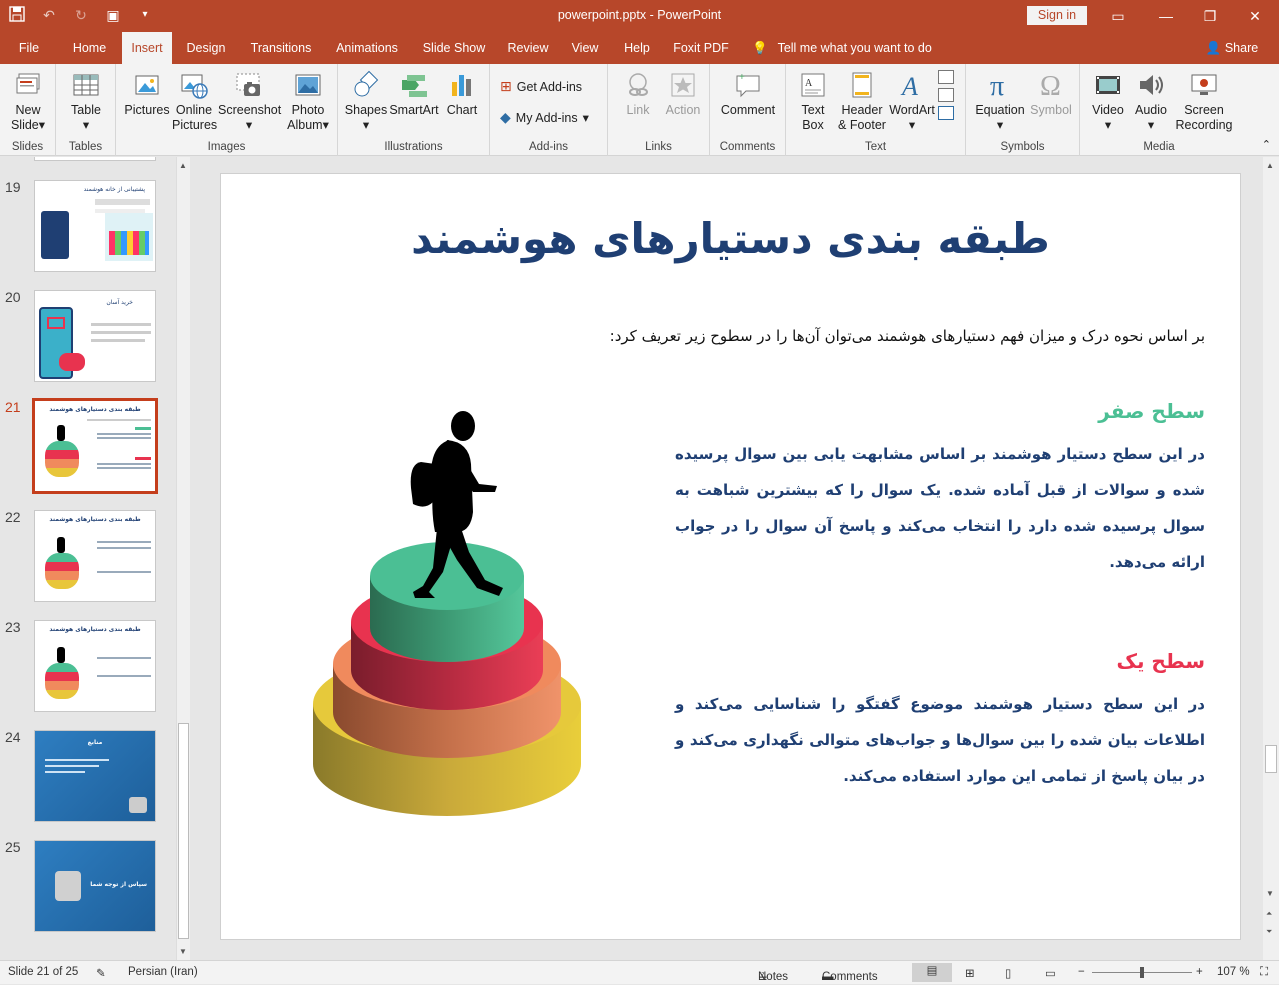  I want to click on my-addins-button: ◆ My Add-ins ▾, so click(544, 117).